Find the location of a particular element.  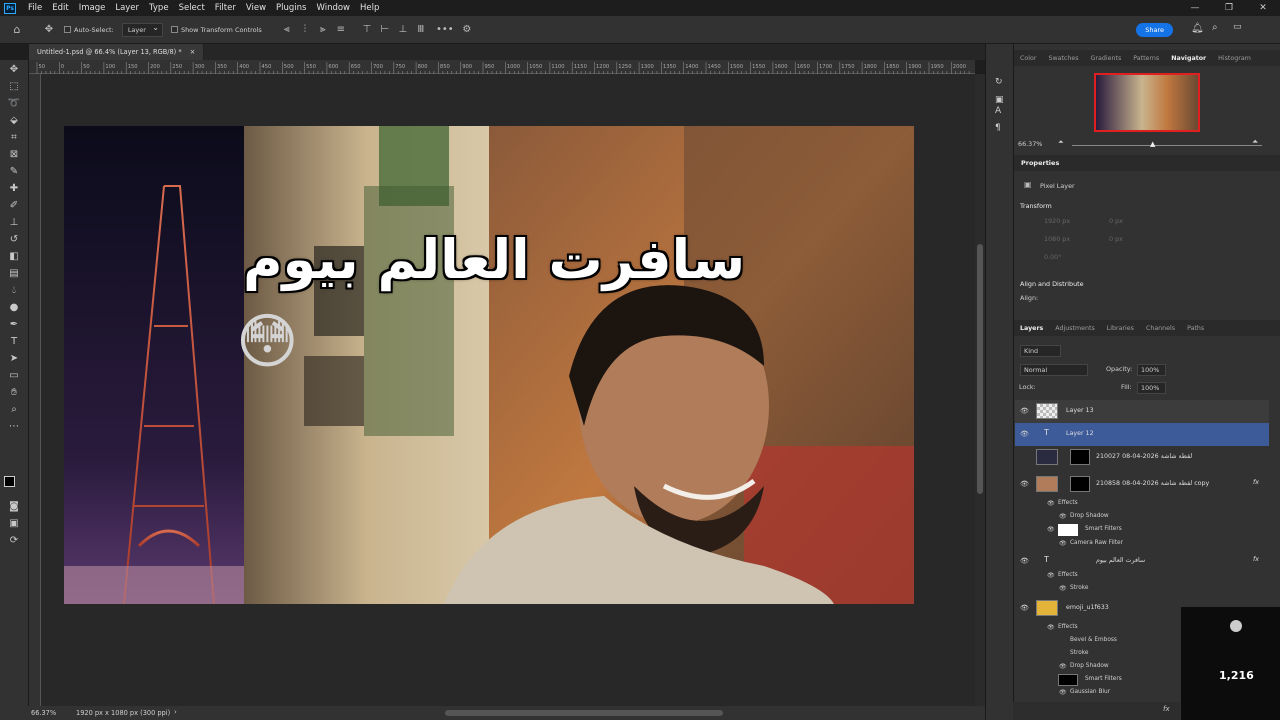

menu-filter: Filter is located at coordinates (225, 8).